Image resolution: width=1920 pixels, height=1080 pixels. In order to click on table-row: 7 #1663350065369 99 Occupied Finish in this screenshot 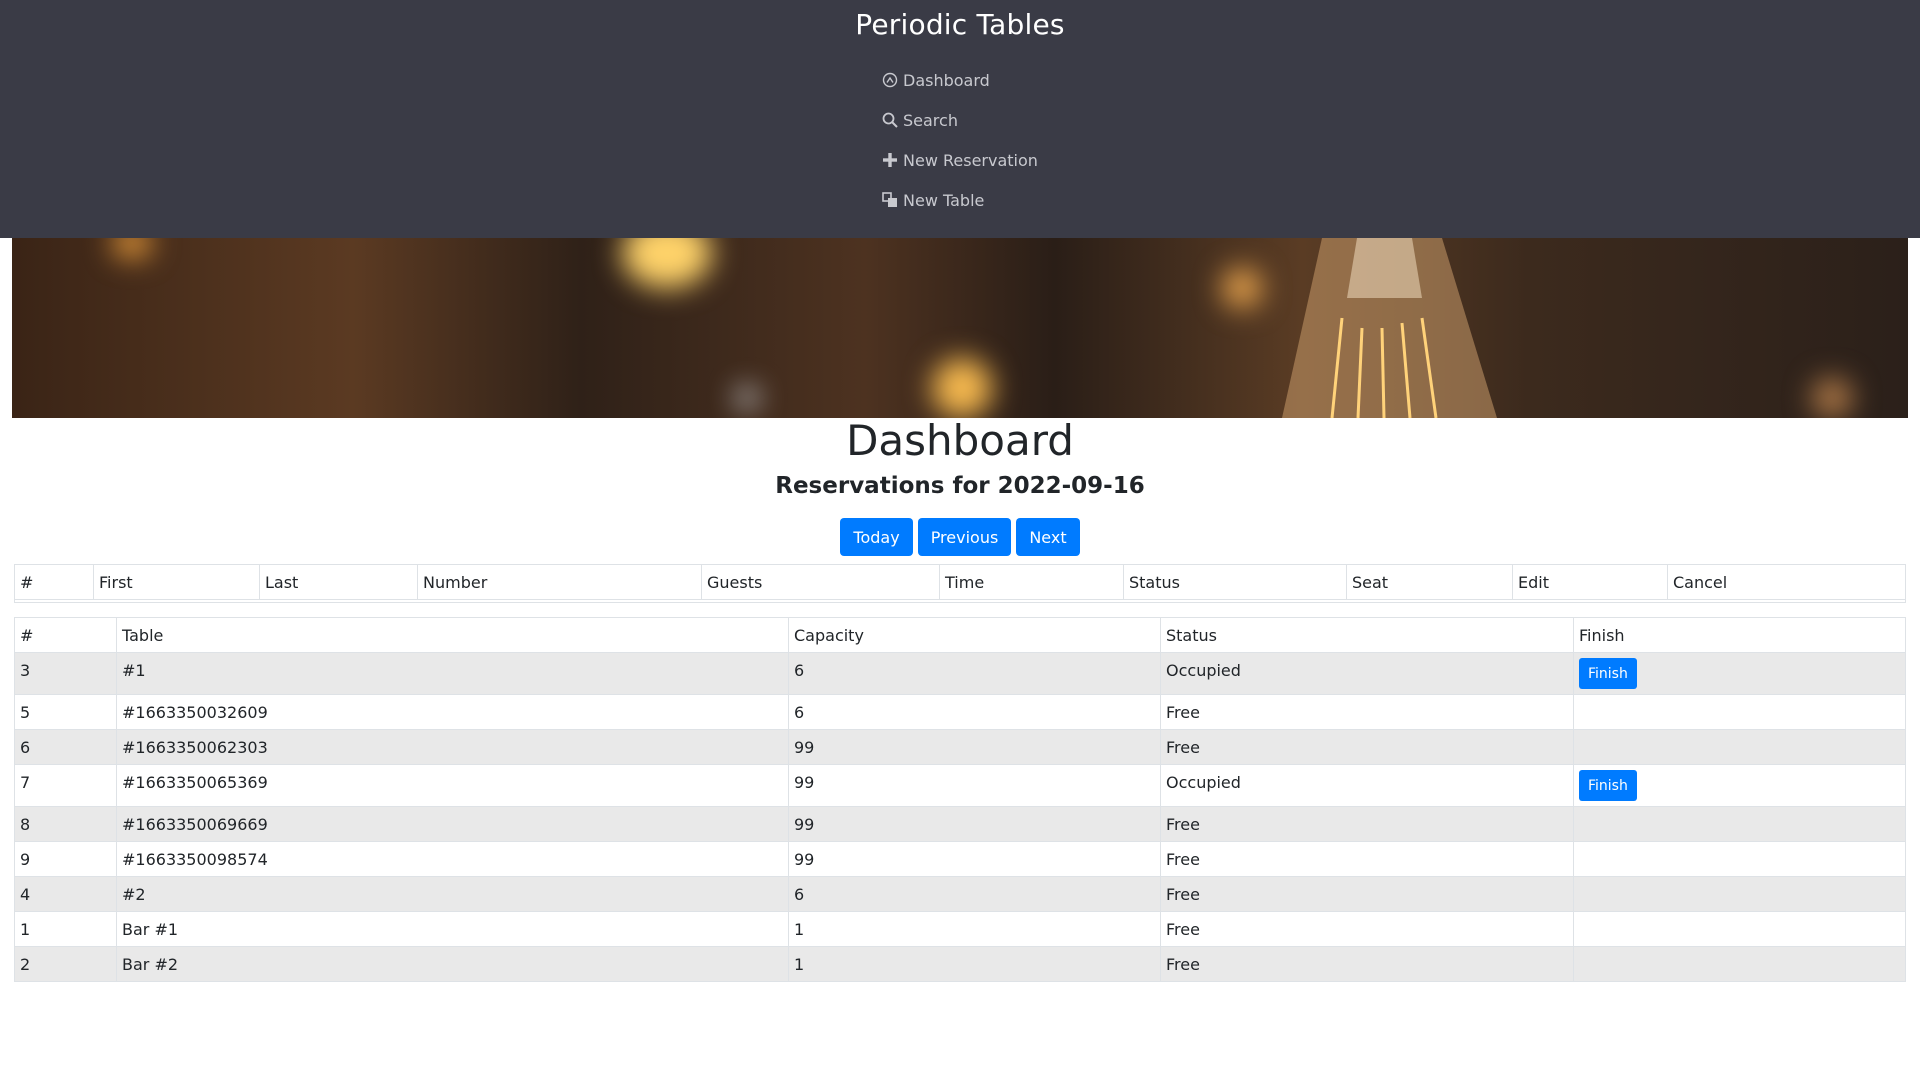, I will do `click(960, 785)`.